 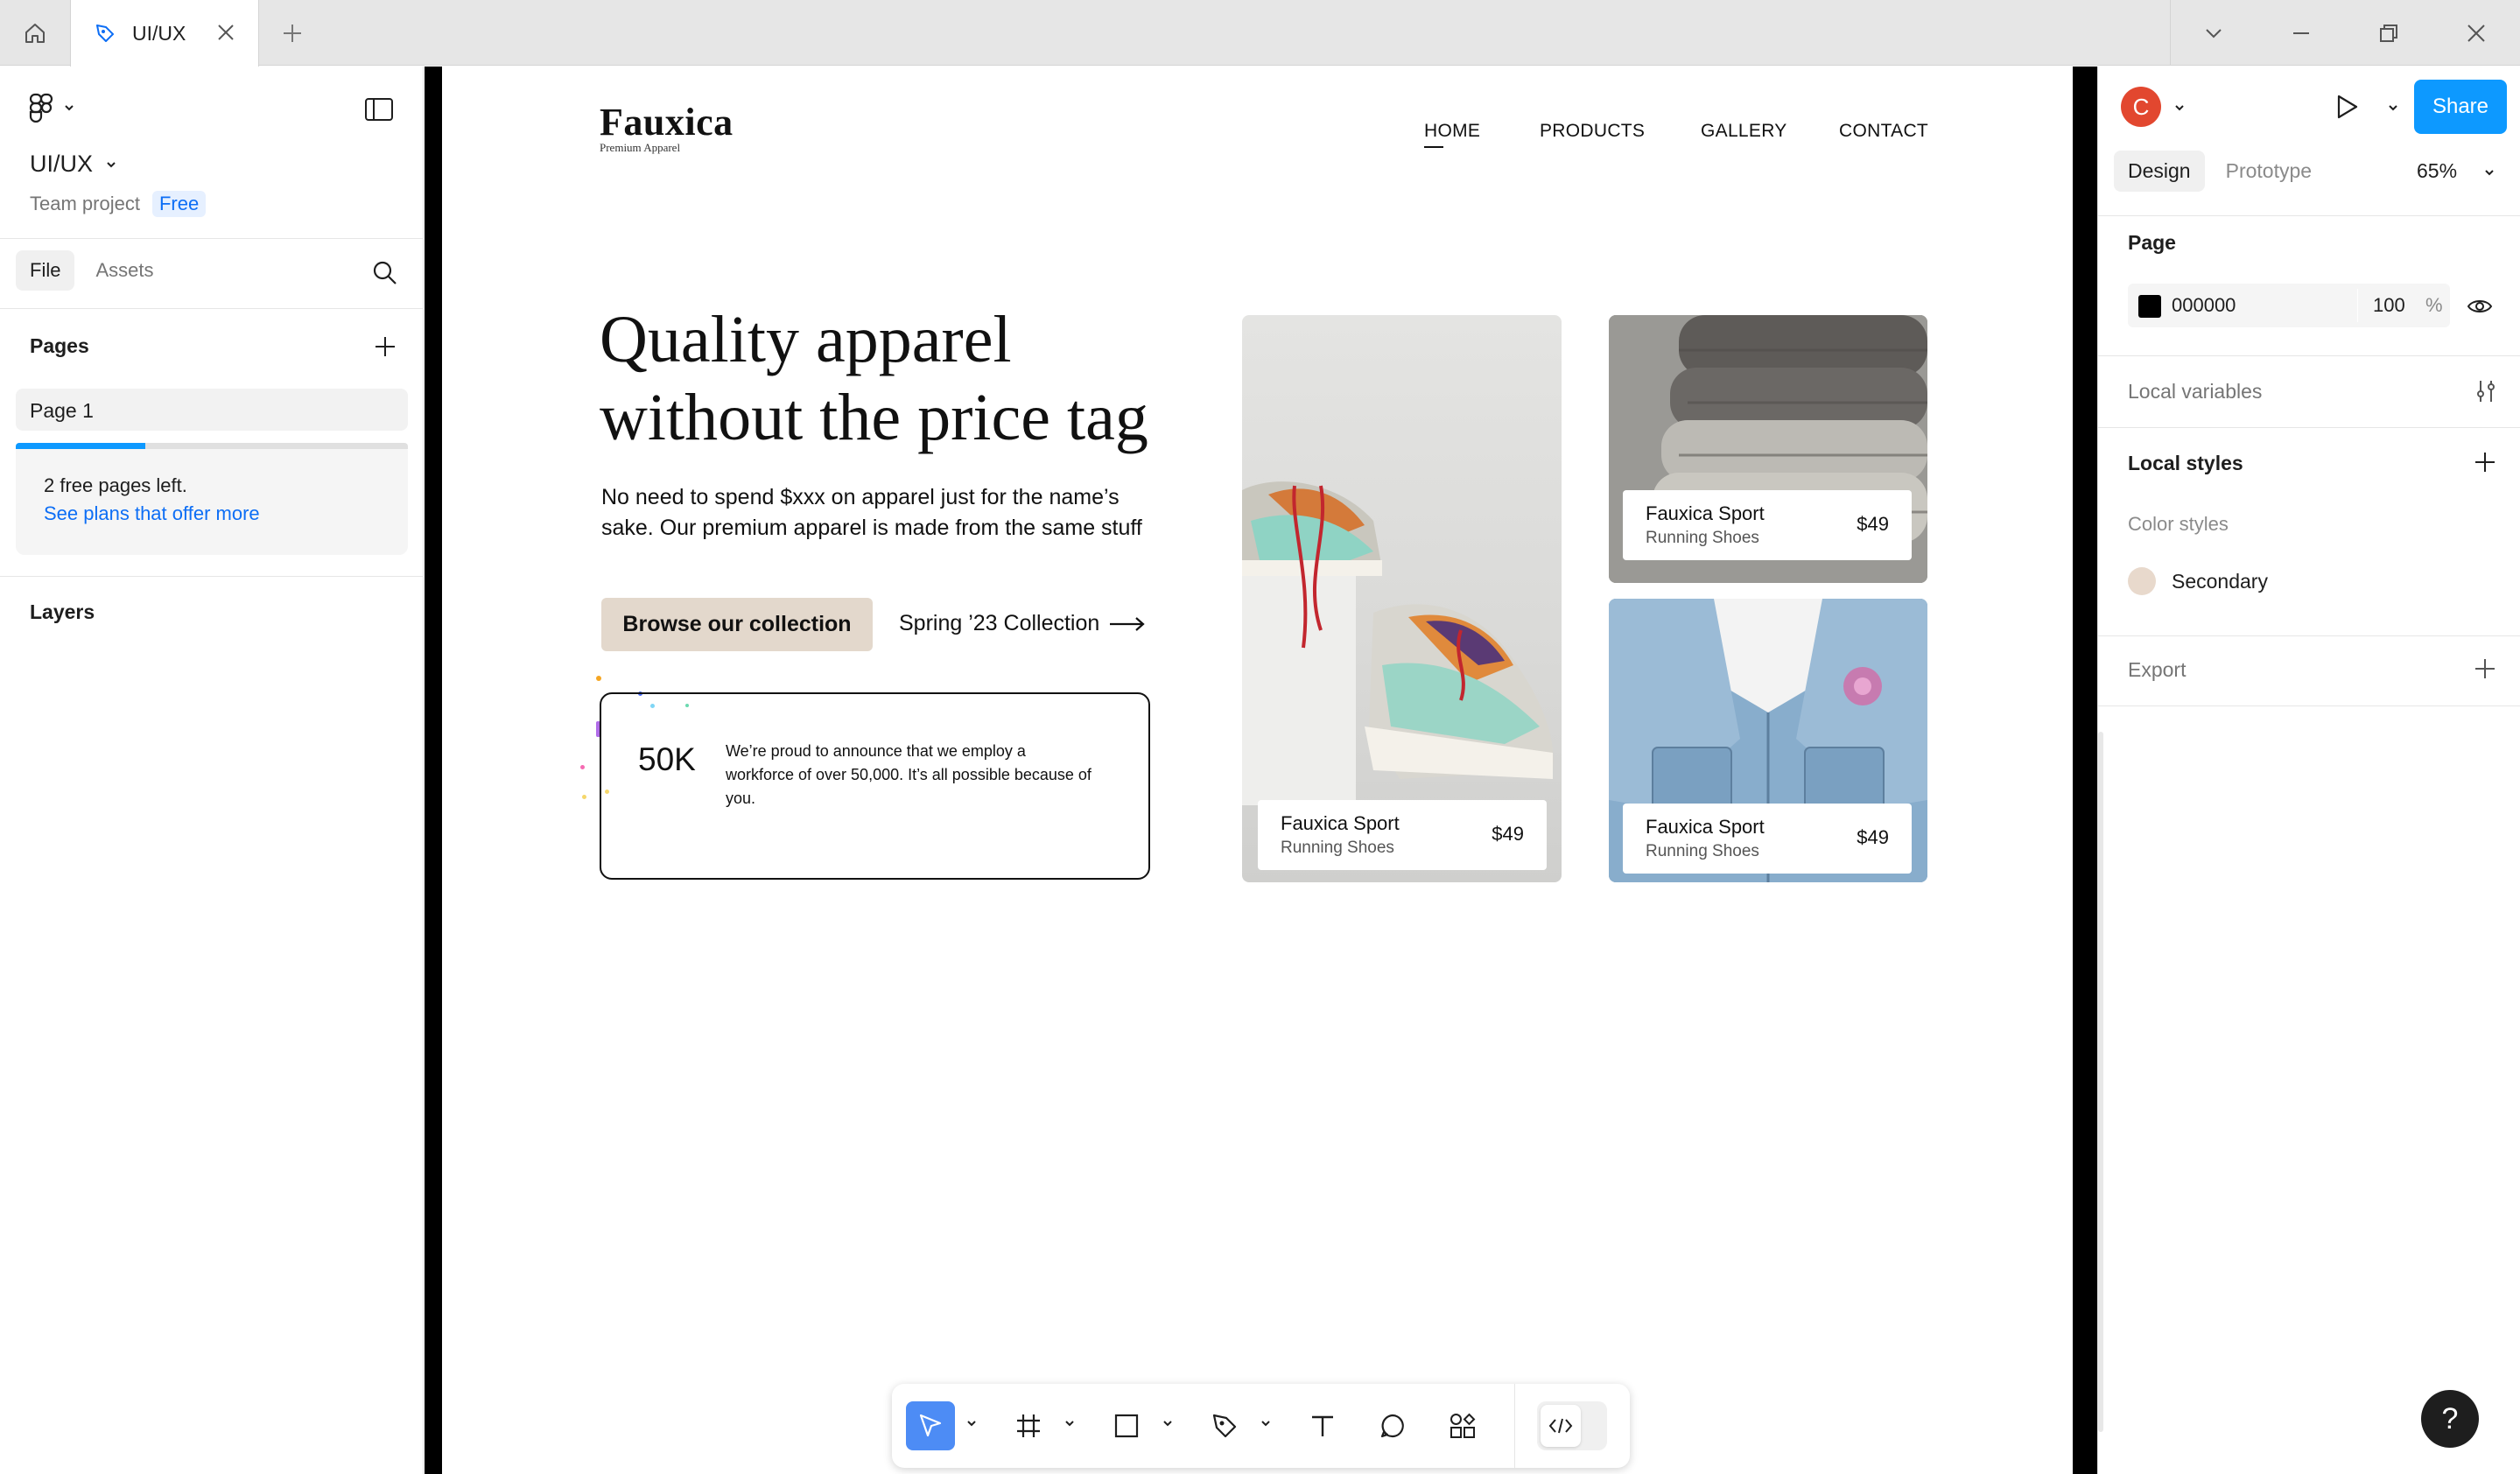 I want to click on browse-collection-label: Browse our collection, so click(x=737, y=624).